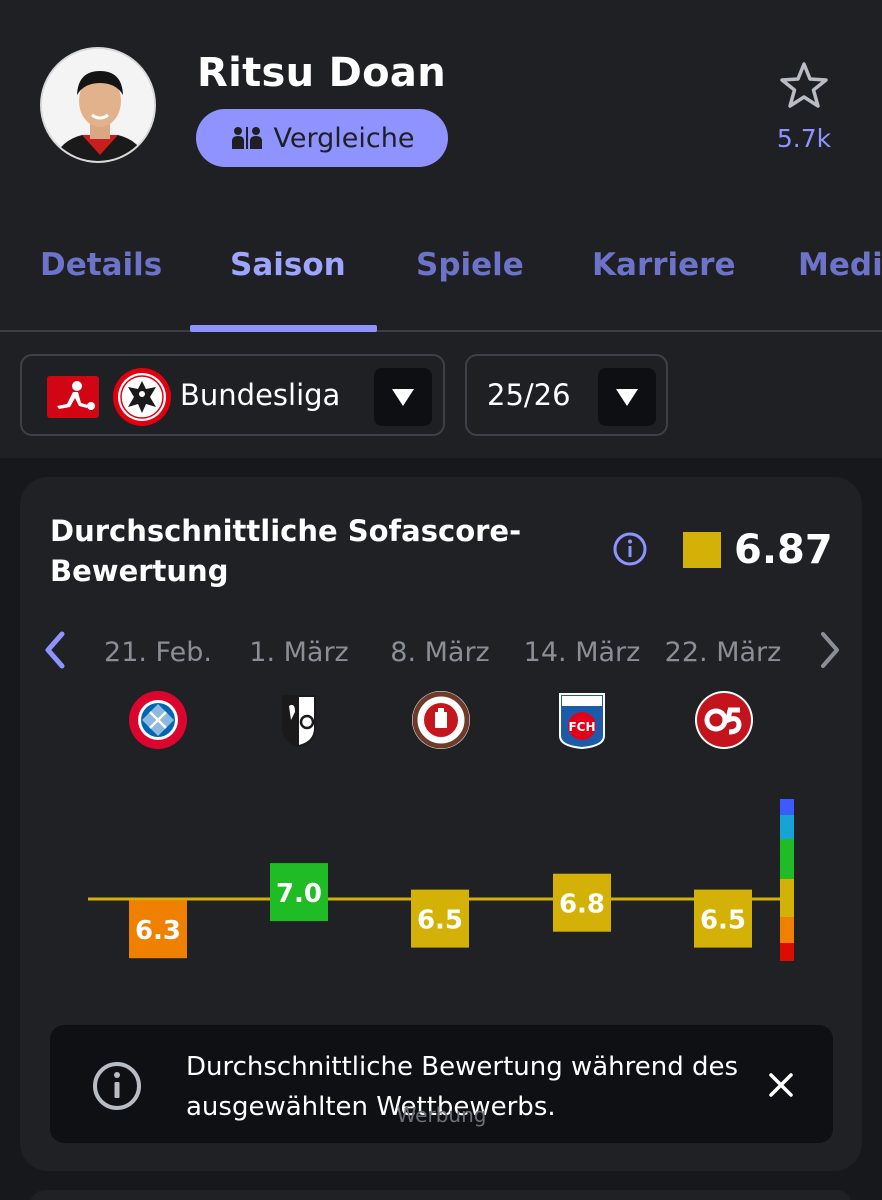  Describe the element at coordinates (441, 1115) in the screenshot. I see `ad-label: Werbung` at that location.